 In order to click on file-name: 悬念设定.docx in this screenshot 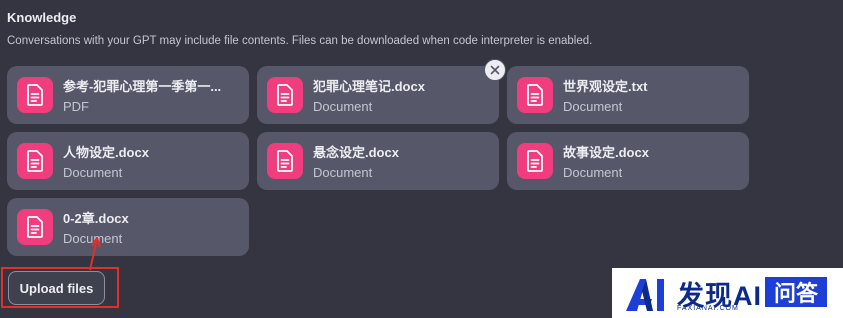, I will do `click(356, 152)`.